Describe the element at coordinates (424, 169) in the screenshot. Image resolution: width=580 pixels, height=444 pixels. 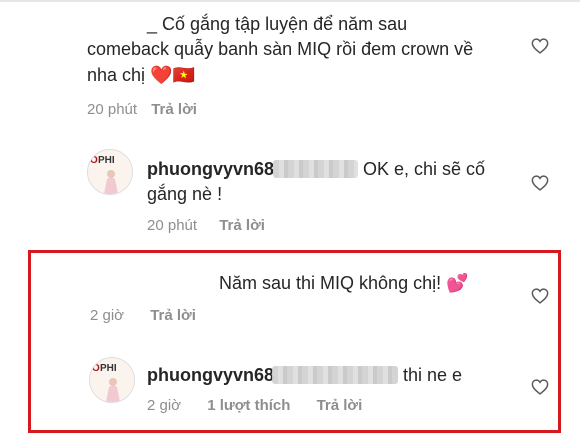
I see `comment-2-text-1: OK e, chi sẽ cố` at that location.